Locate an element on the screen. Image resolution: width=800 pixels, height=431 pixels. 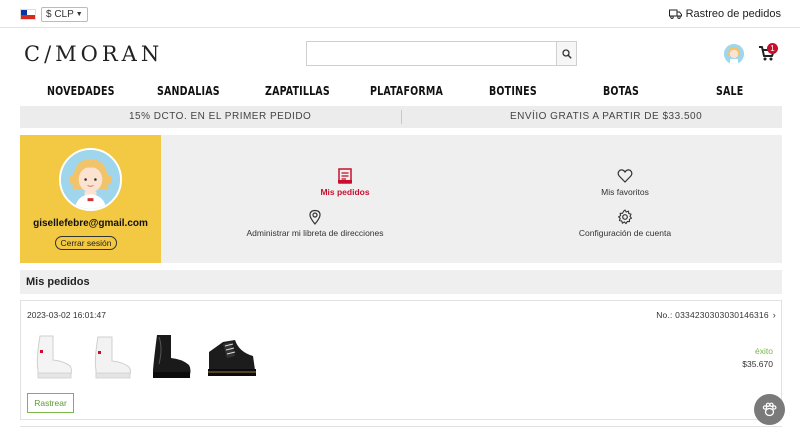
product-thumbnail-black-lace-boot is located at coordinates (231, 356).